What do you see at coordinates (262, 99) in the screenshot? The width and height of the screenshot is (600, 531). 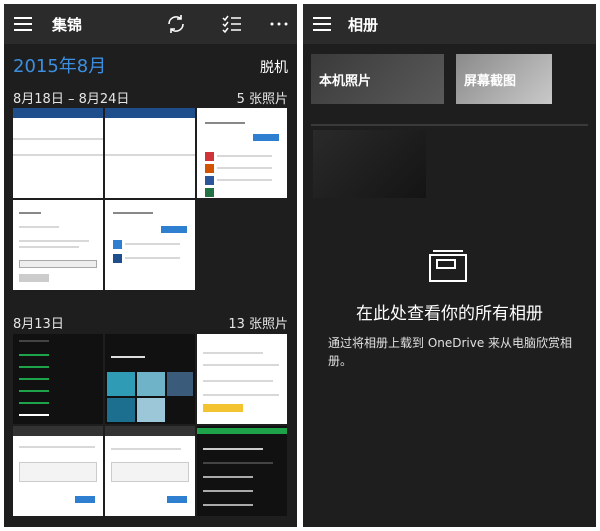 I see `group-count: 5 张照片` at bounding box center [262, 99].